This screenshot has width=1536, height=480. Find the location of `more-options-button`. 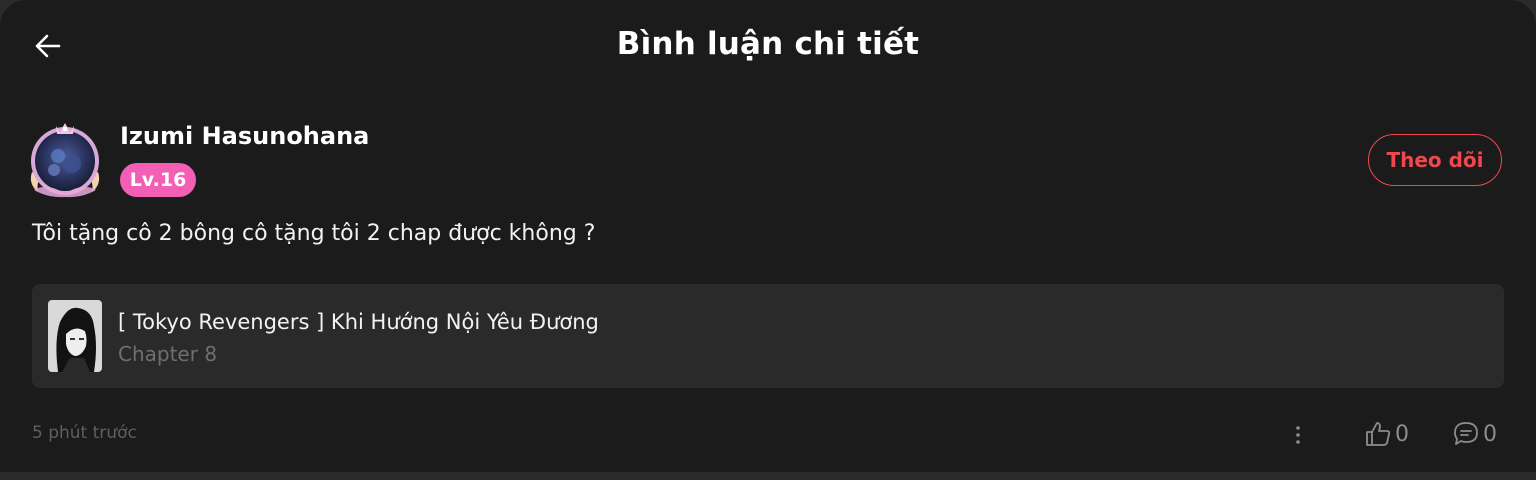

more-options-button is located at coordinates (1298, 435).